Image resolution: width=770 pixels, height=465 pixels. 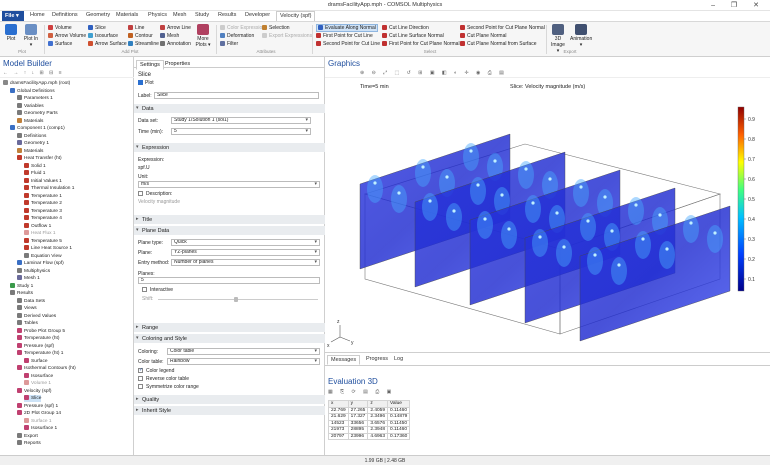 I want to click on shift-slider-handle, so click(x=236, y=299).